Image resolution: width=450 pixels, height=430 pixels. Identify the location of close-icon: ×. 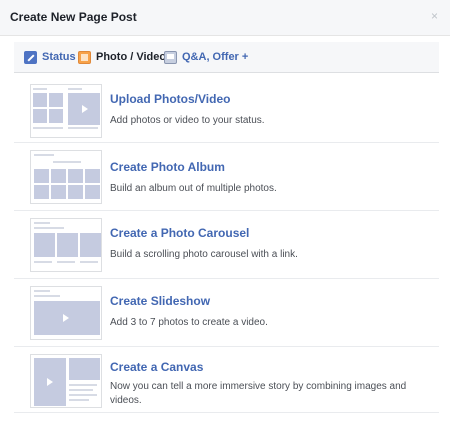
(434, 16).